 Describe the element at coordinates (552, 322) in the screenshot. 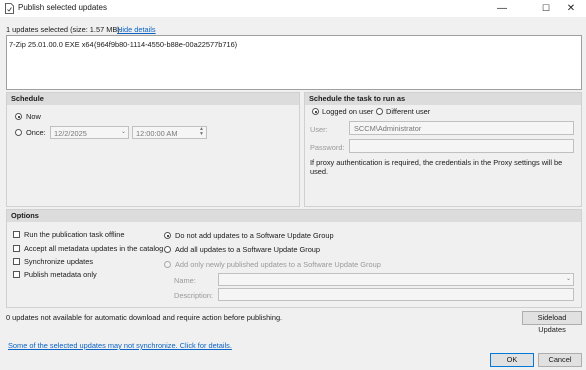

I see `sideload-updates-button: Sideload Updates` at that location.